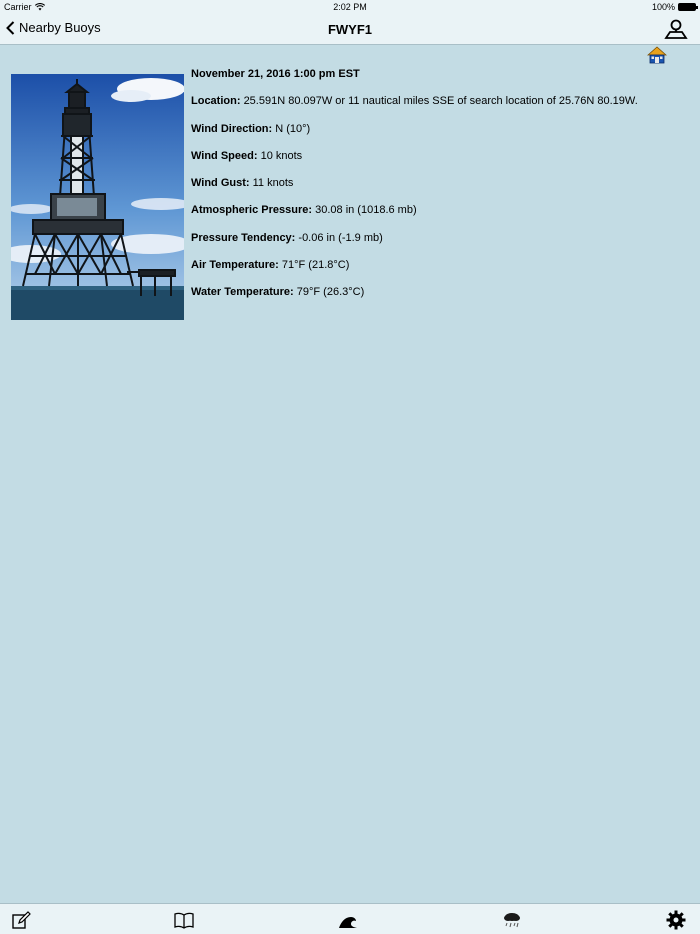 The width and height of the screenshot is (700, 934). I want to click on battery-icon, so click(688, 7).